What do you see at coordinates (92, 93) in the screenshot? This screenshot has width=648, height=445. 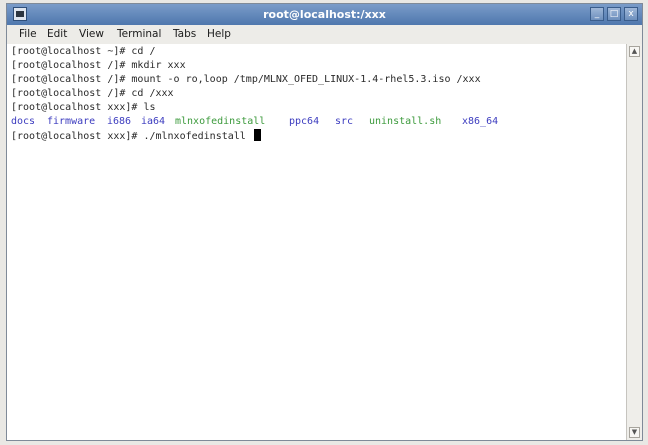 I see `terminal-line: [root@localhost /]# cd /xxx` at bounding box center [92, 93].